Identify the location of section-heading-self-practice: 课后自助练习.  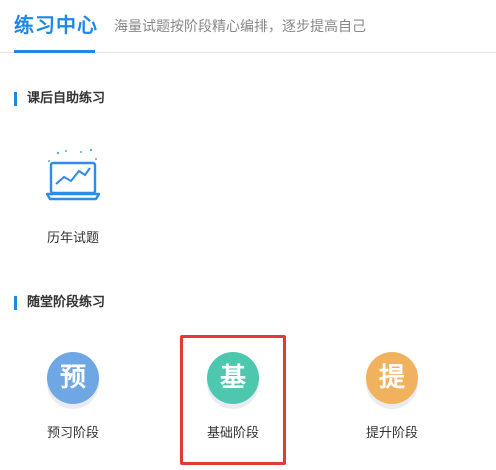
(59, 99).